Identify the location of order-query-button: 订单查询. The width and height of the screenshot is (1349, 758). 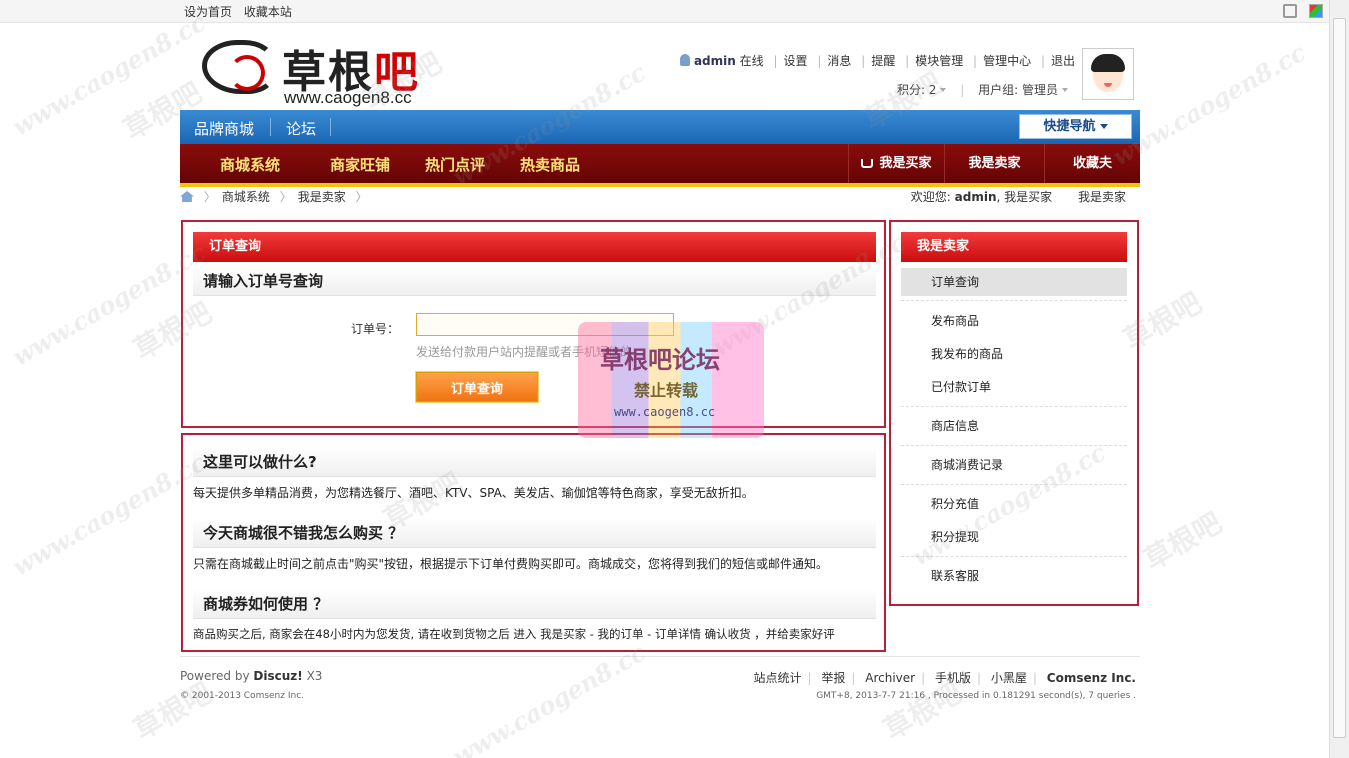
(477, 387).